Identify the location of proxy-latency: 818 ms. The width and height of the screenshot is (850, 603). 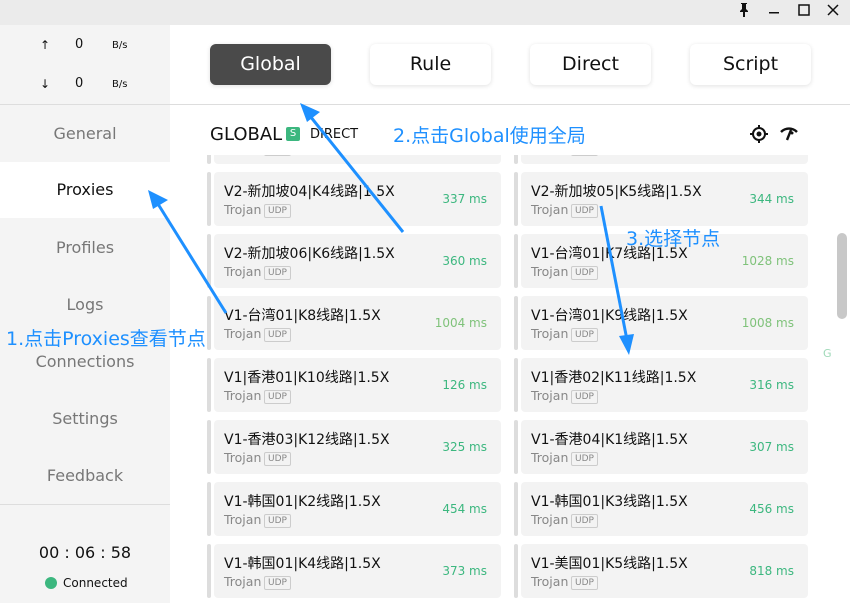
(771, 571).